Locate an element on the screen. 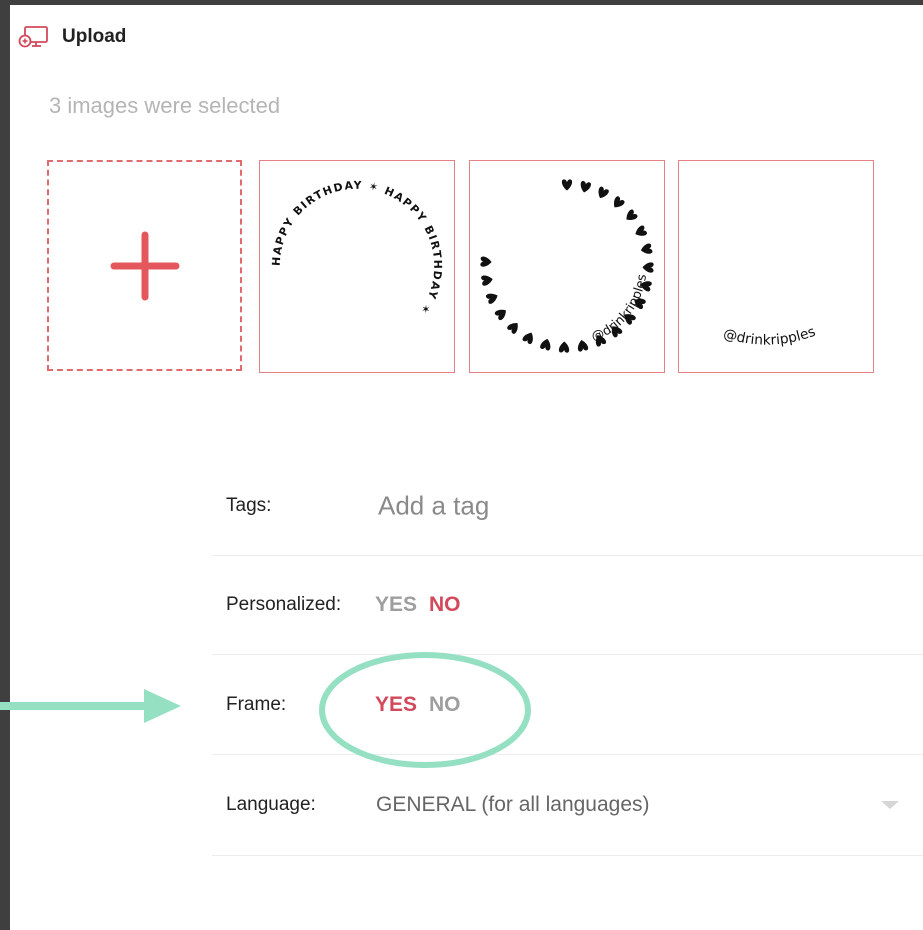 The width and height of the screenshot is (923, 930). add-image-button is located at coordinates (144, 265).